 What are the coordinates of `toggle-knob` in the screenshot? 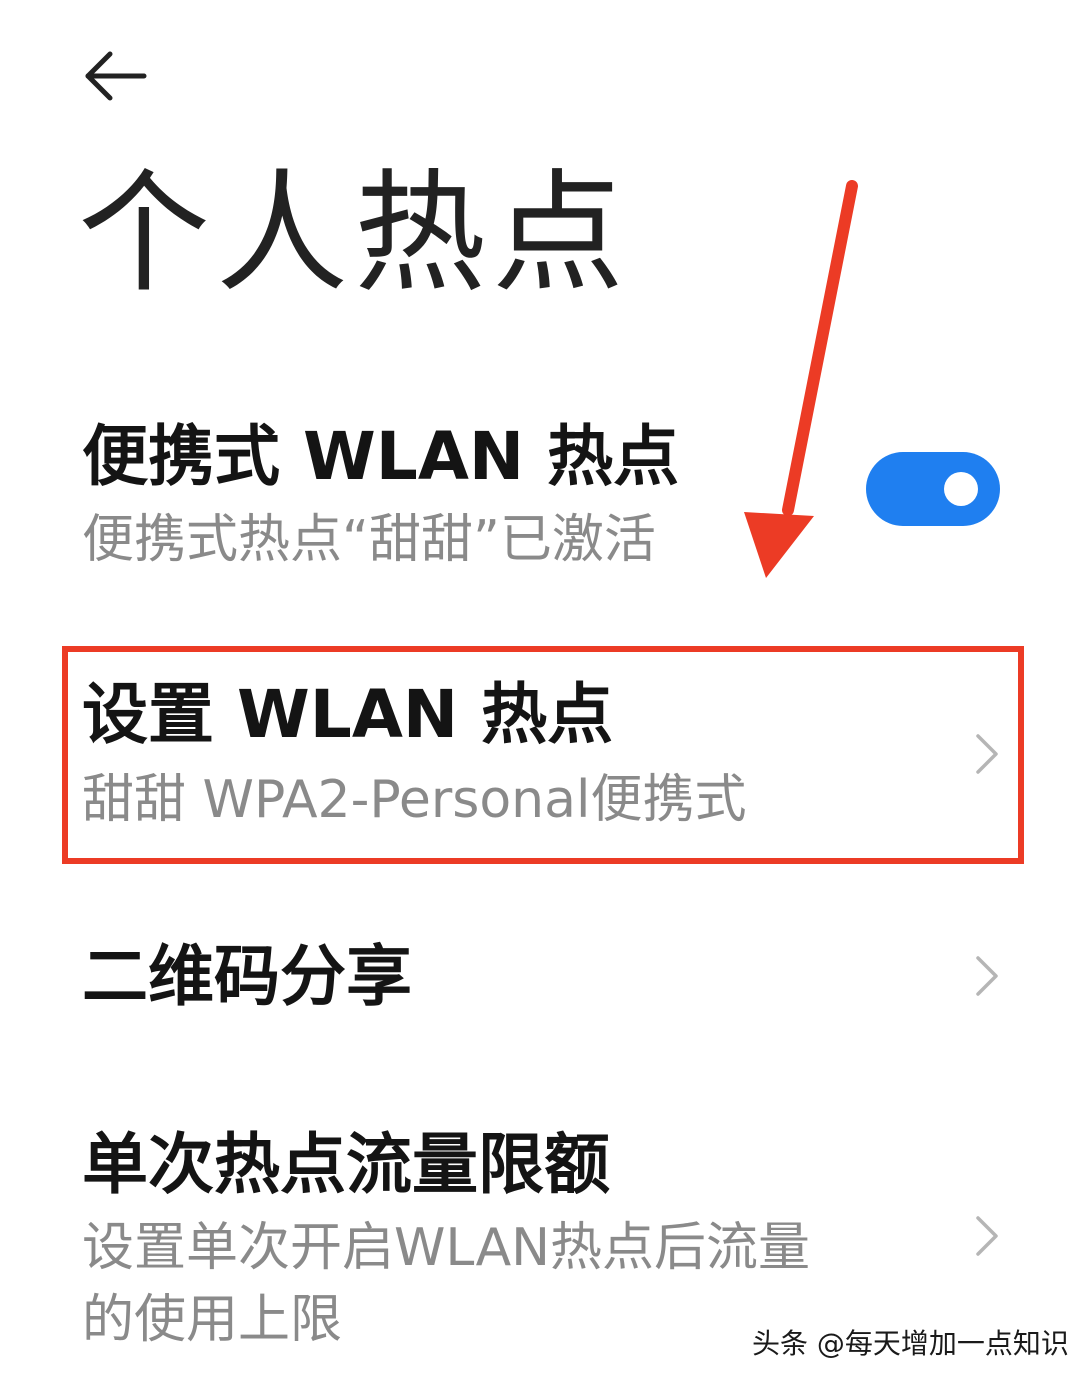 It's located at (961, 489).